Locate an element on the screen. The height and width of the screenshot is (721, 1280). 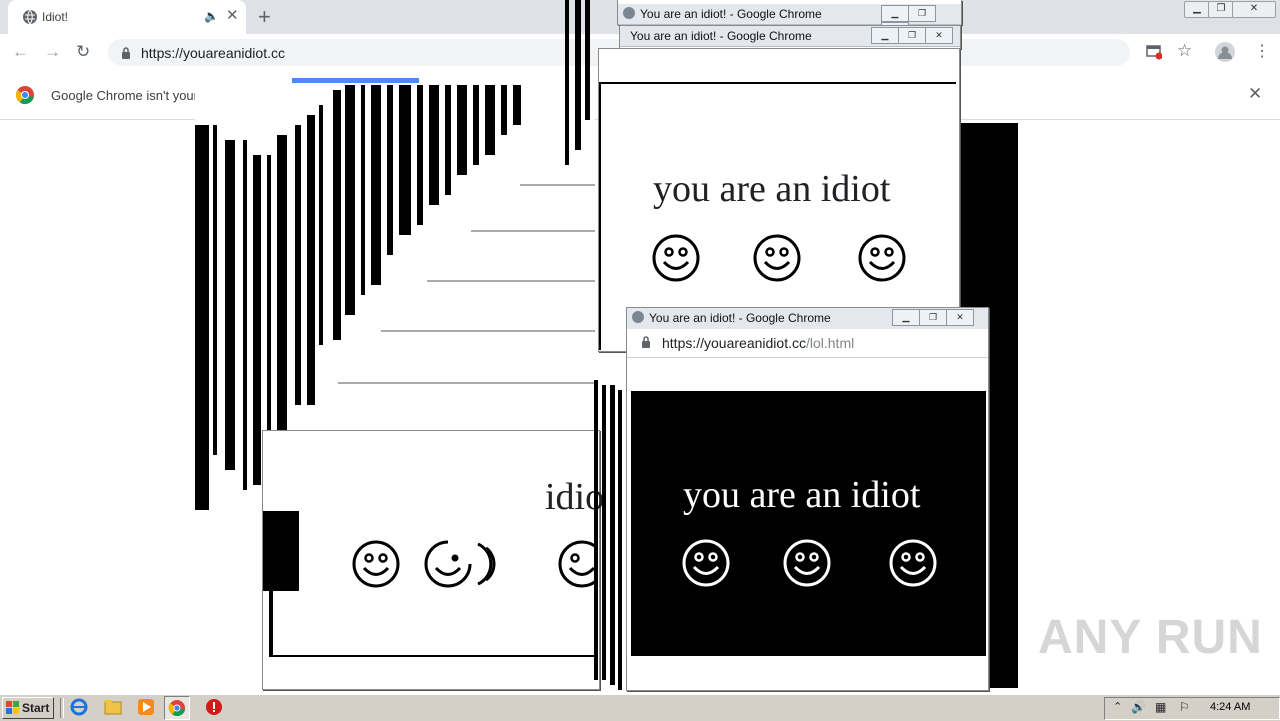
loading-indicator is located at coordinates (355, 80).